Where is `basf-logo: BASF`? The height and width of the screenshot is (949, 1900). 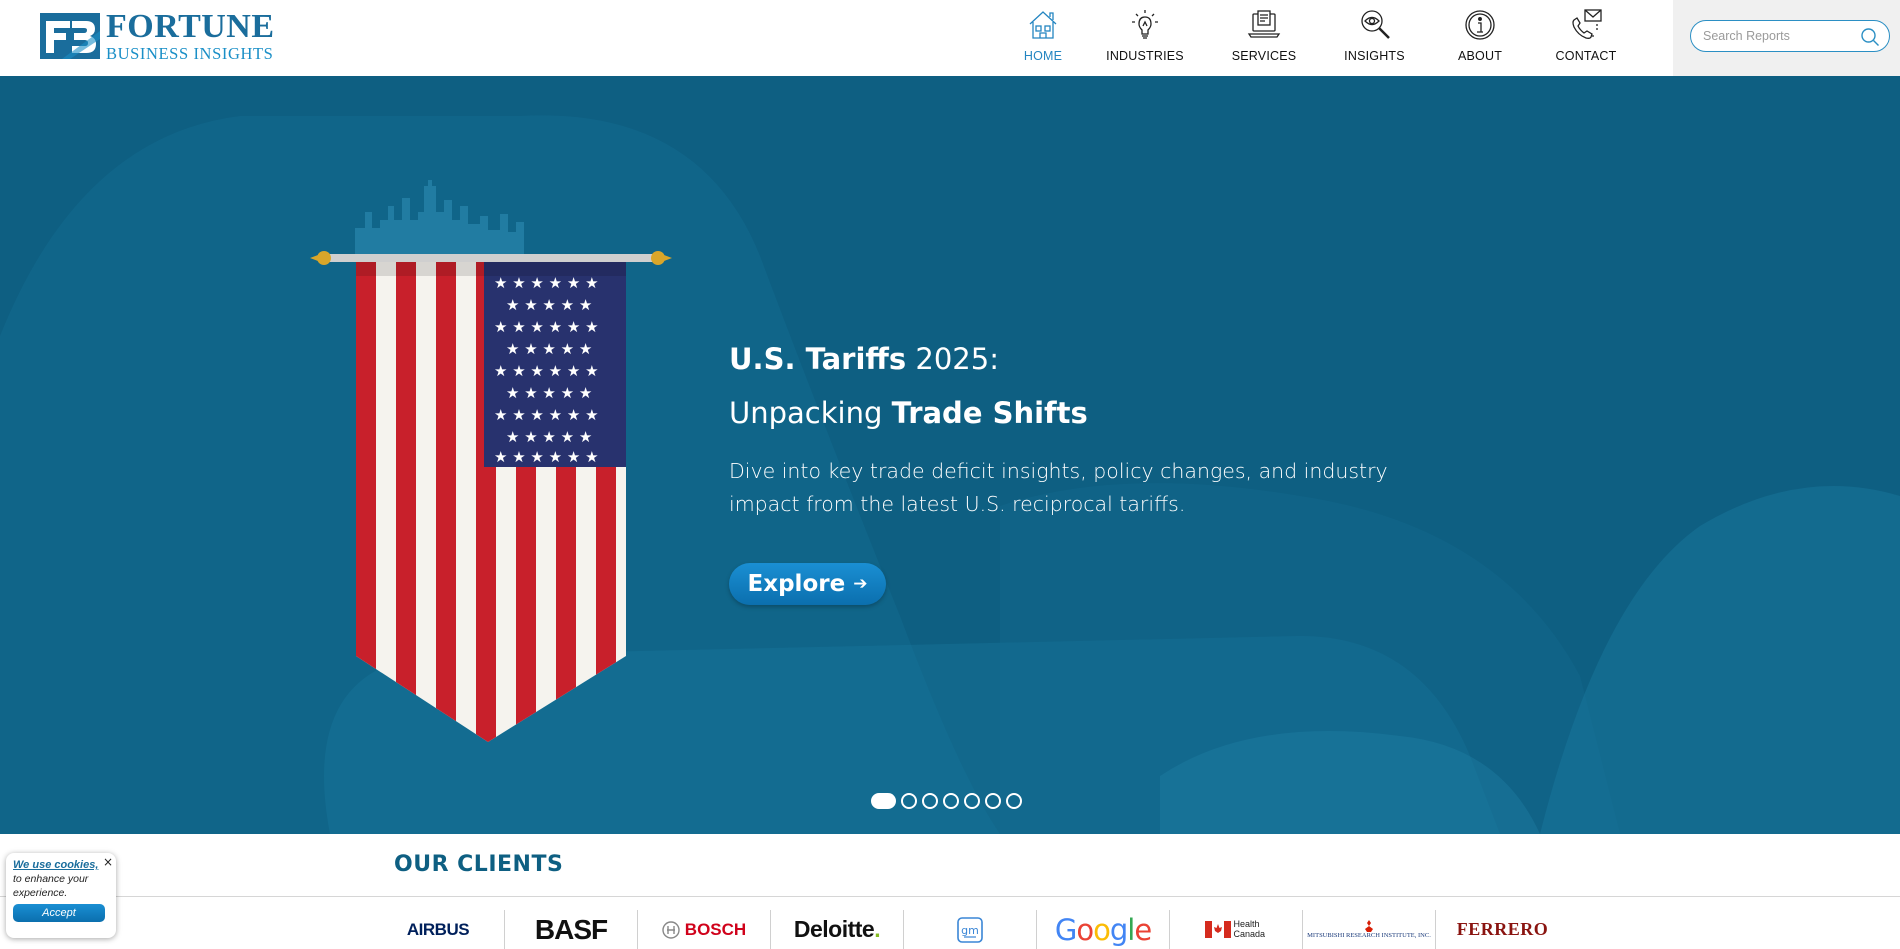 basf-logo: BASF is located at coordinates (571, 929).